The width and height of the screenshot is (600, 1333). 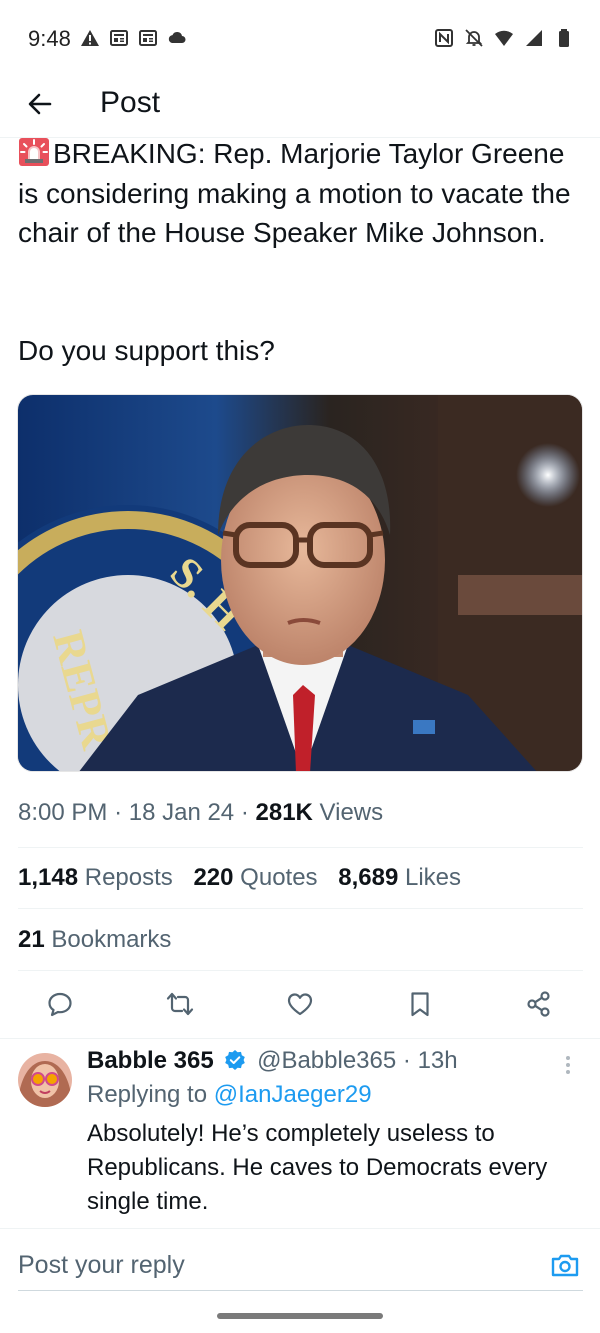 What do you see at coordinates (128, 877) in the screenshot?
I see `reposts-label: Reposts` at bounding box center [128, 877].